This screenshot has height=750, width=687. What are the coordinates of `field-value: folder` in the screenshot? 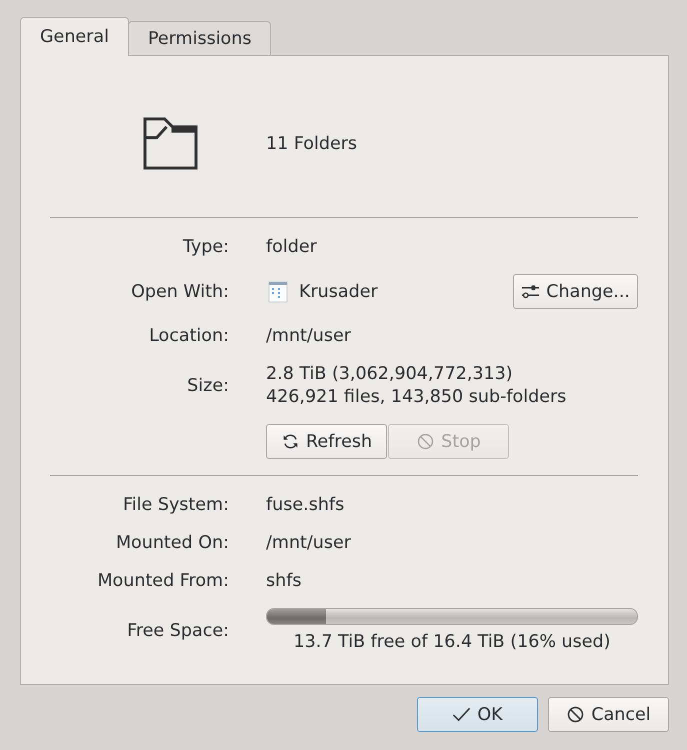 It's located at (292, 247).